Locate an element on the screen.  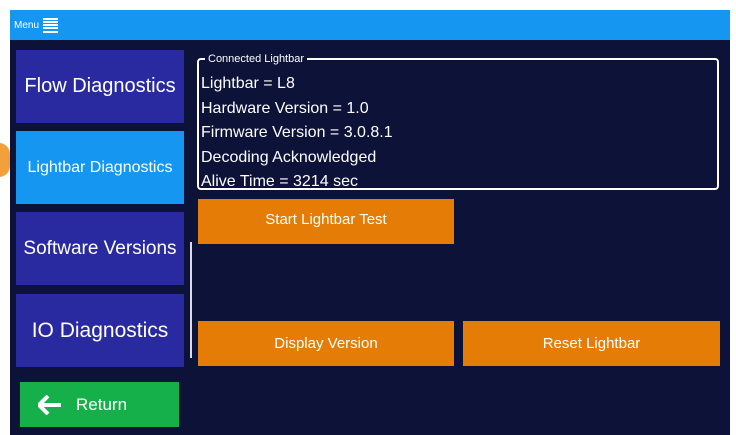
sidebar-item-label: Lightbar Diagnostics is located at coordinates (100, 167).